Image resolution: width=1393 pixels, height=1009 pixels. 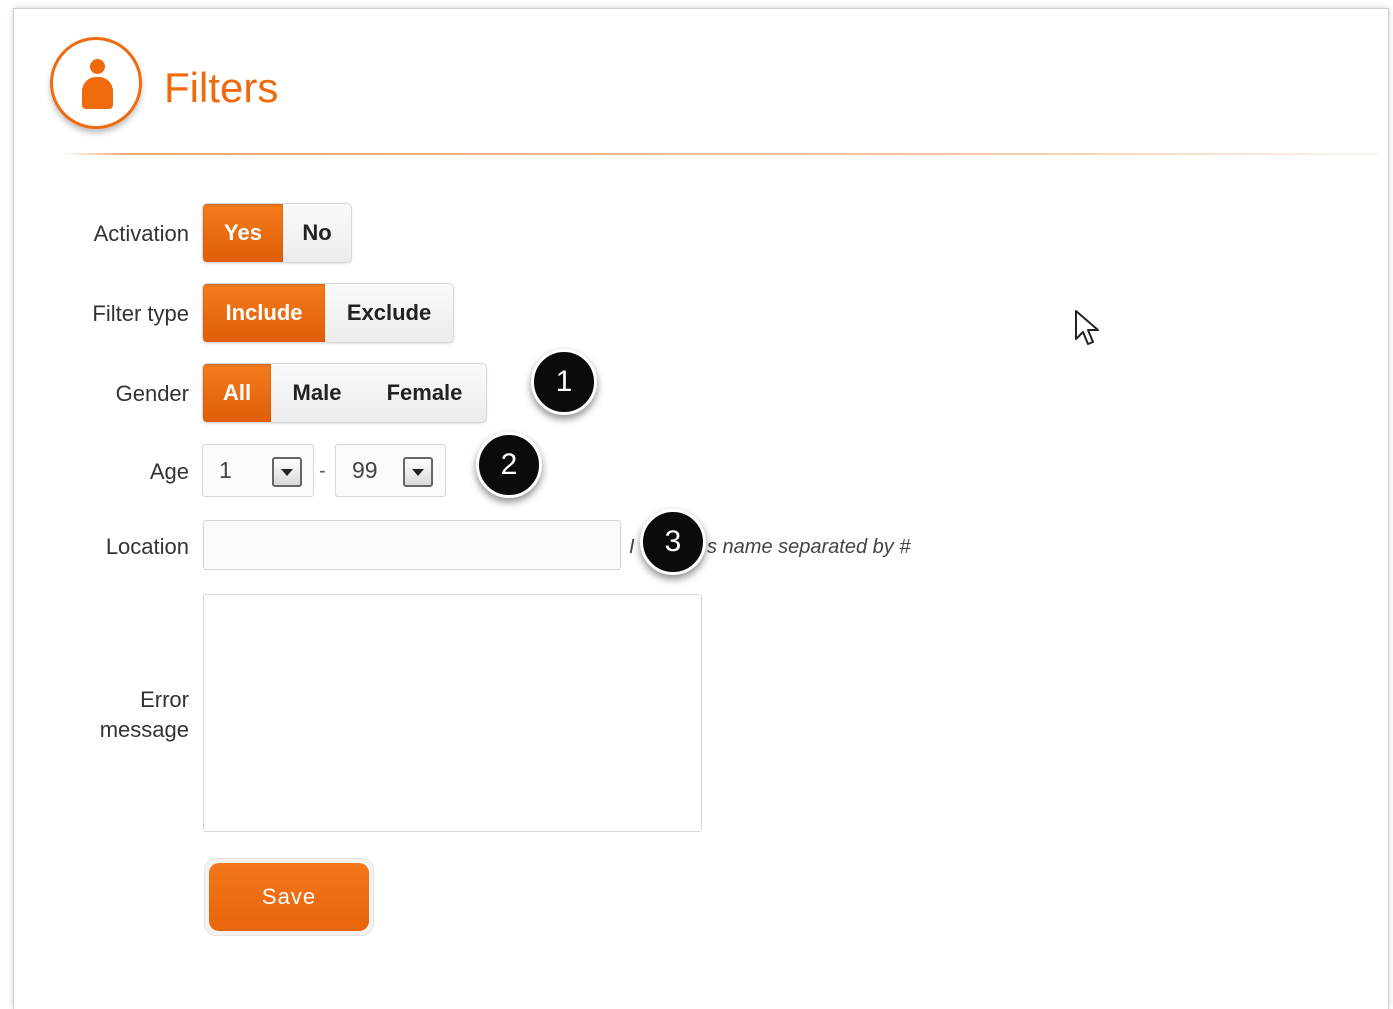 I want to click on gender-all-button: All, so click(x=237, y=393).